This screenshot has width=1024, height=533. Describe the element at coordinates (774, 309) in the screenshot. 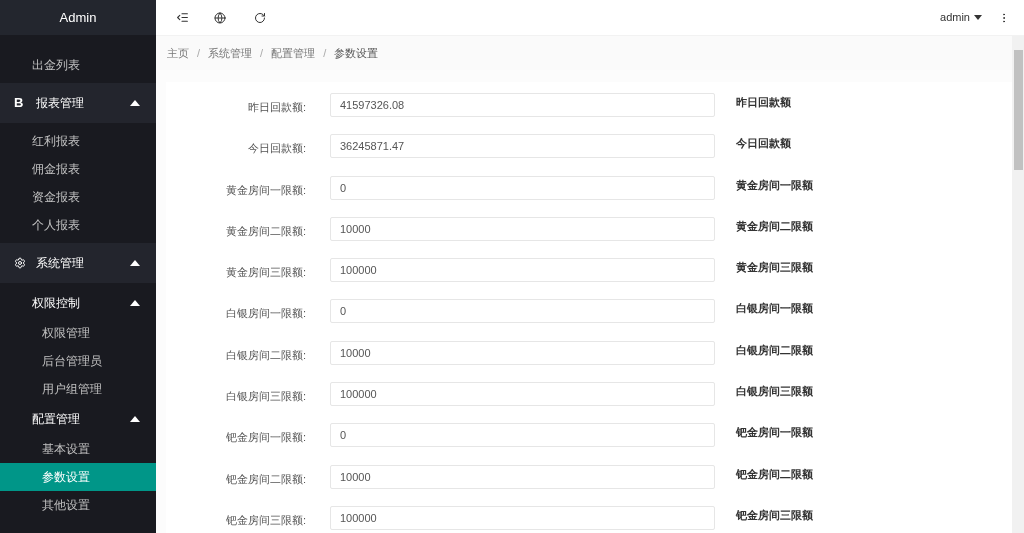

I see `field-hint: 白银房间一限额` at that location.